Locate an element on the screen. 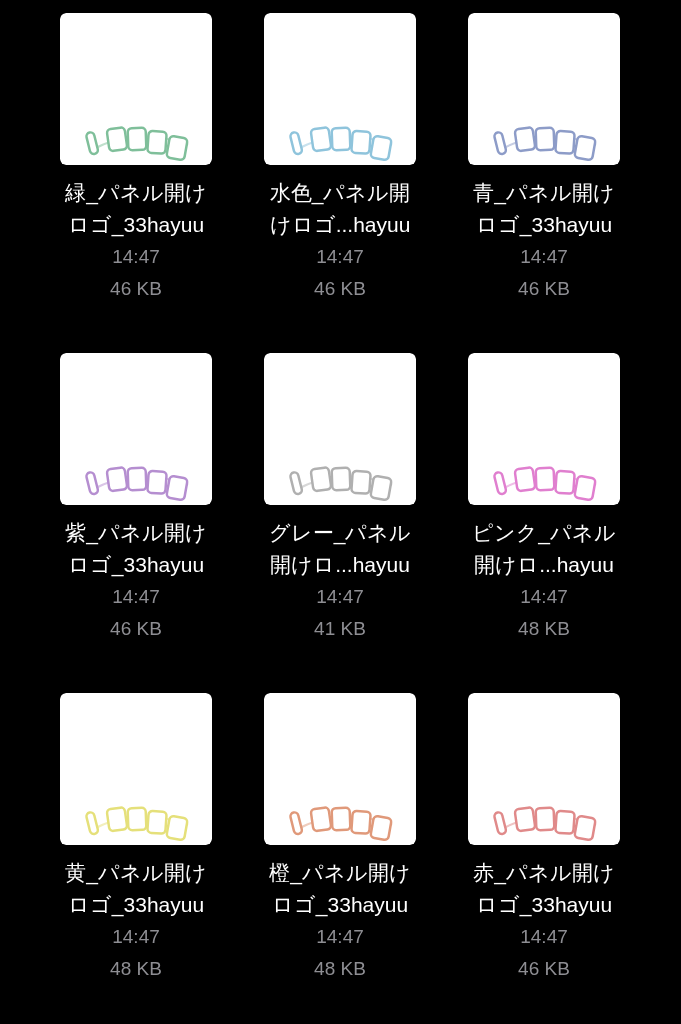  file-name: 紫_パネル開け ロゴ_33hayuu is located at coordinates (136, 549).